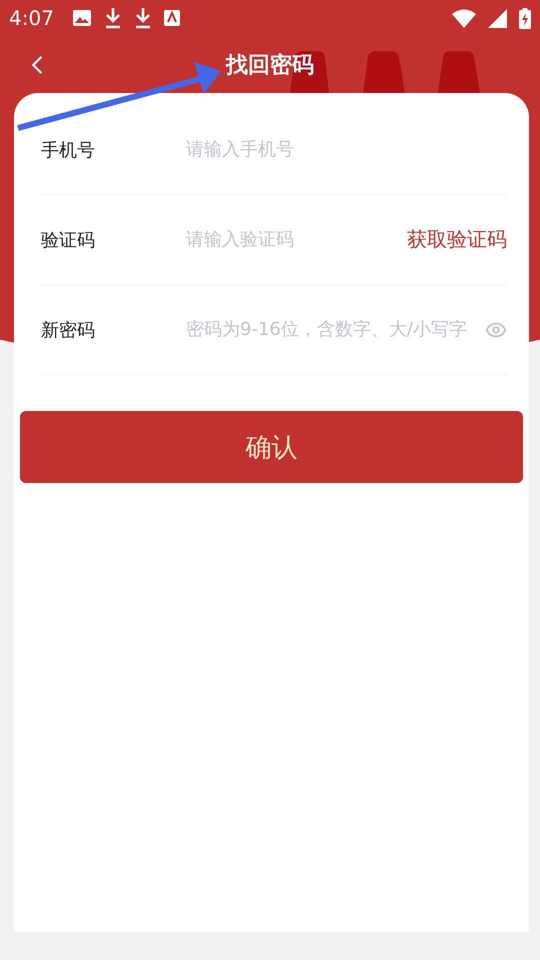 This screenshot has height=960, width=540. I want to click on get-code-link: 获取验证码, so click(457, 239).